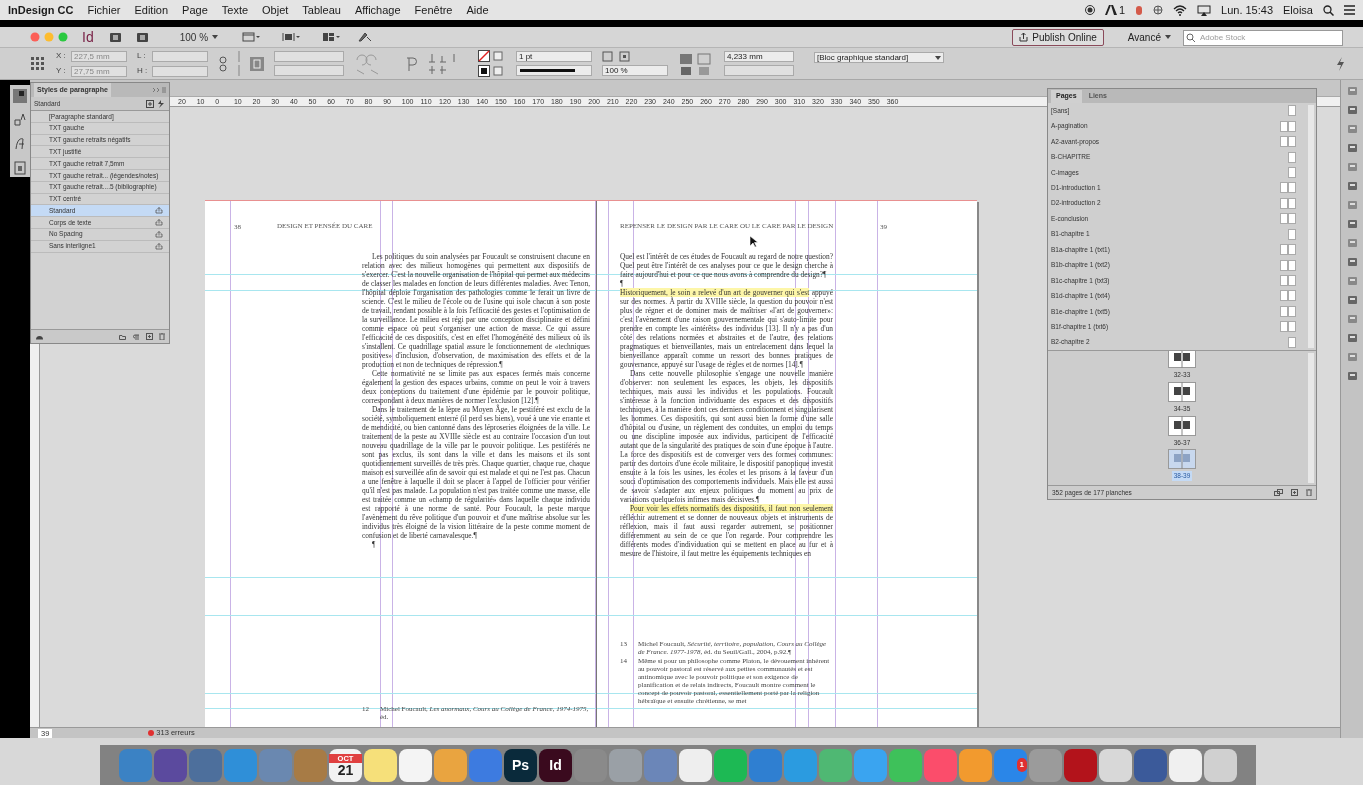 This screenshot has width=1363, height=785. I want to click on folder-icon, so click(122, 336).